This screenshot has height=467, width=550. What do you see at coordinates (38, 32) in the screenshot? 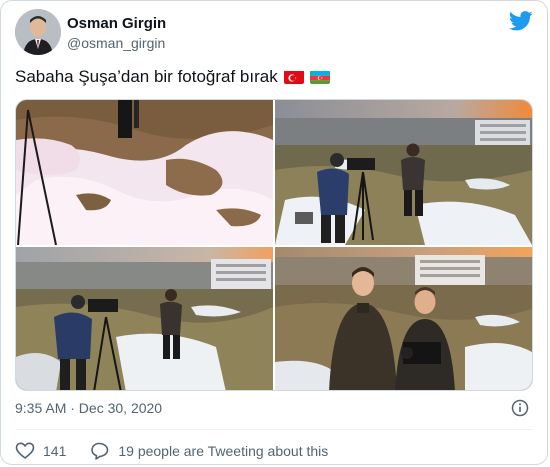
I see `author-avatar` at bounding box center [38, 32].